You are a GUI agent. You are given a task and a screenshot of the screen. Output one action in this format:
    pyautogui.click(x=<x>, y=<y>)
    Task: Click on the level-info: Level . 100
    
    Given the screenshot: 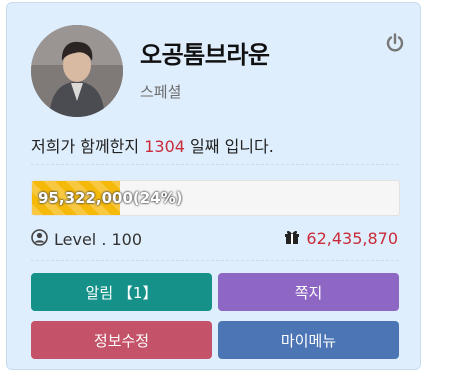 What is the action you would take?
    pyautogui.click(x=86, y=239)
    